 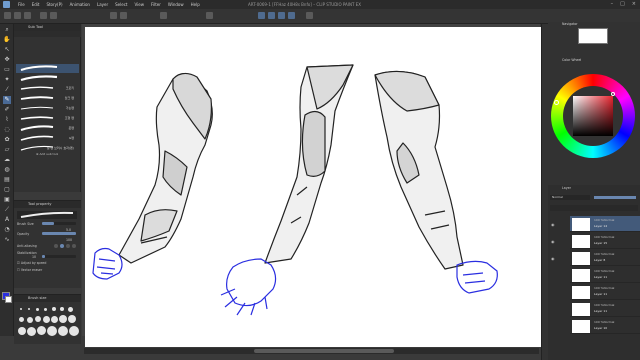 What do you see at coordinates (7, 70) in the screenshot?
I see `selection-icon: ▭` at bounding box center [7, 70].